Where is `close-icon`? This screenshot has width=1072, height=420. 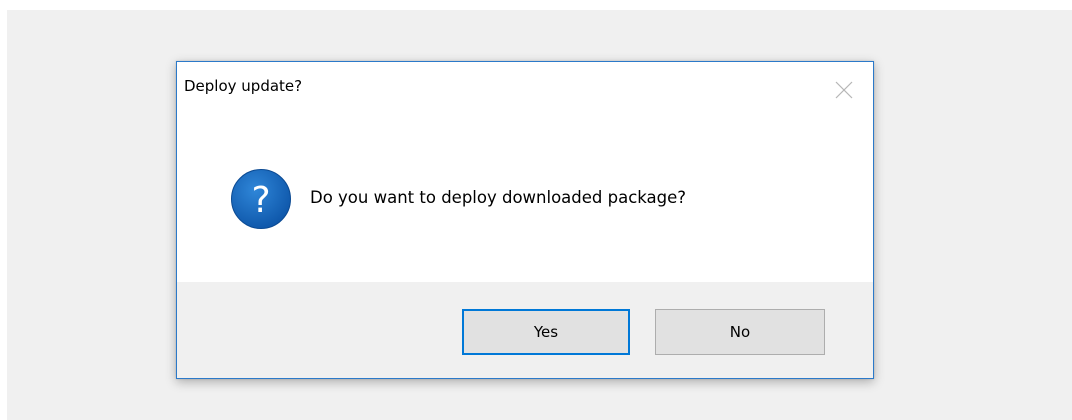
close-icon is located at coordinates (844, 90).